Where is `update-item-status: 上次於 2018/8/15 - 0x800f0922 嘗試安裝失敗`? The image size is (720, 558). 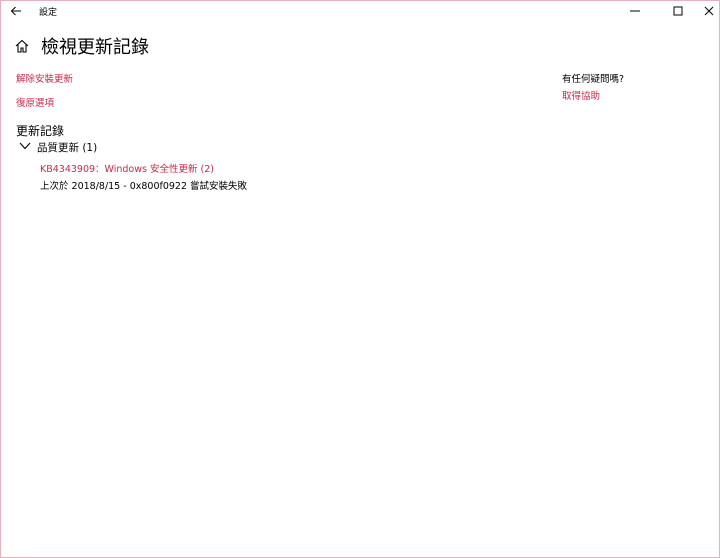
update-item-status: 上次於 2018/8/15 - 0x800f0922 嘗試安裝失敗 is located at coordinates (144, 186).